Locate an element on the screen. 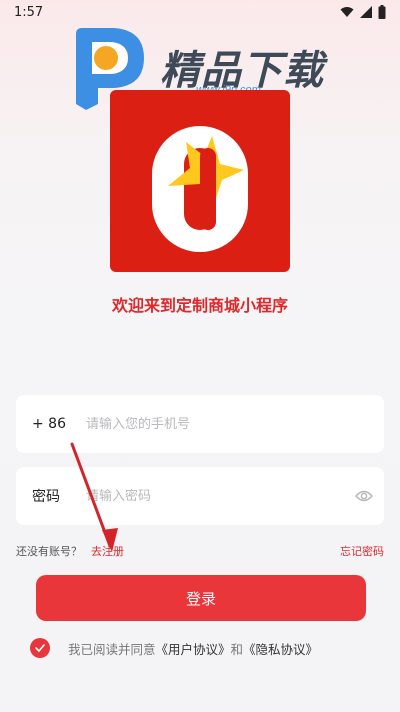  no-account-text: 还没有账号？ is located at coordinates (49, 551).